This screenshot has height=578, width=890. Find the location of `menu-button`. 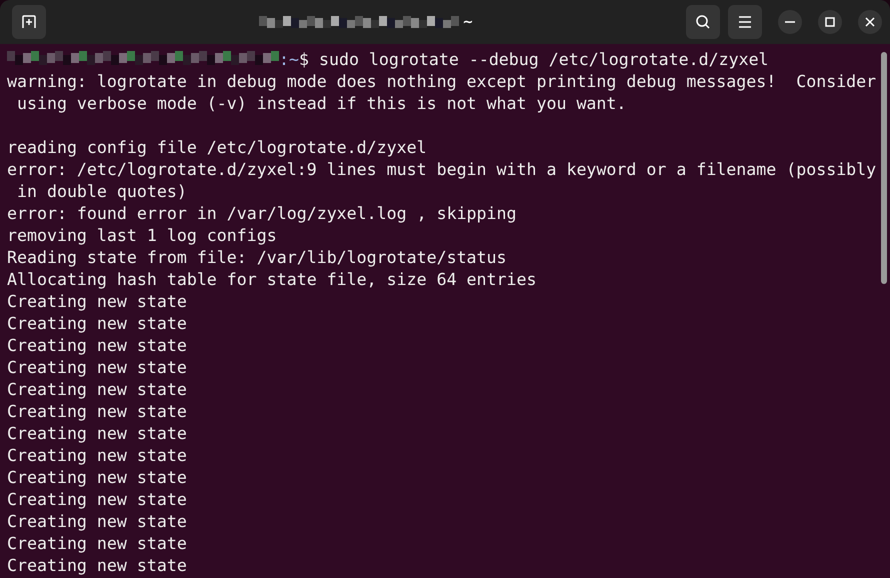

menu-button is located at coordinates (745, 22).